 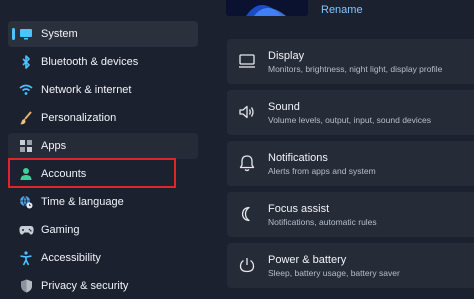 I want to click on paintbrush-icon, so click(x=26, y=118).